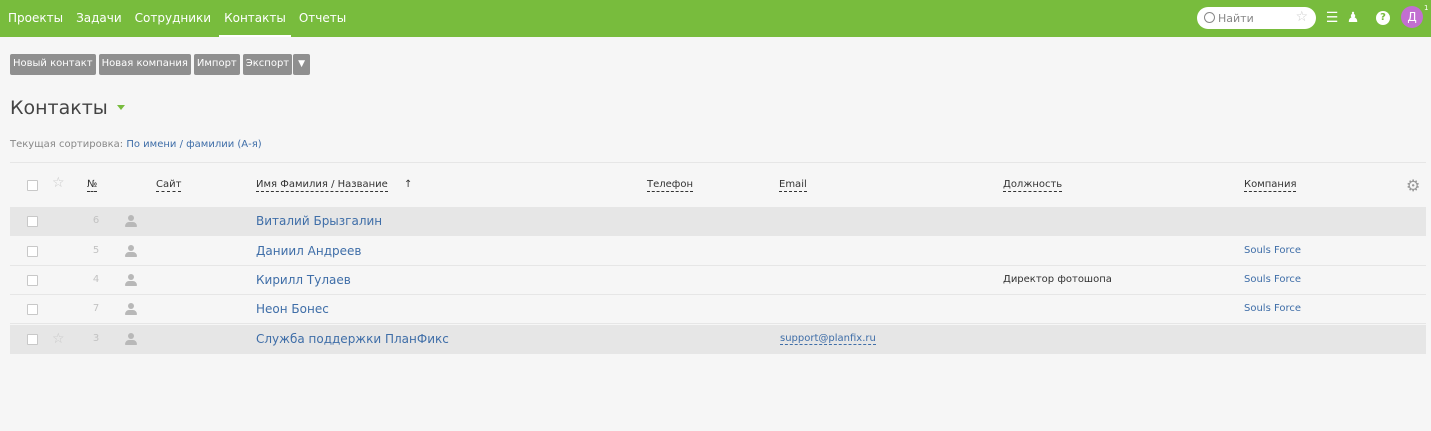  Describe the element at coordinates (322, 18) in the screenshot. I see `nav-reports: Отчеты` at that location.